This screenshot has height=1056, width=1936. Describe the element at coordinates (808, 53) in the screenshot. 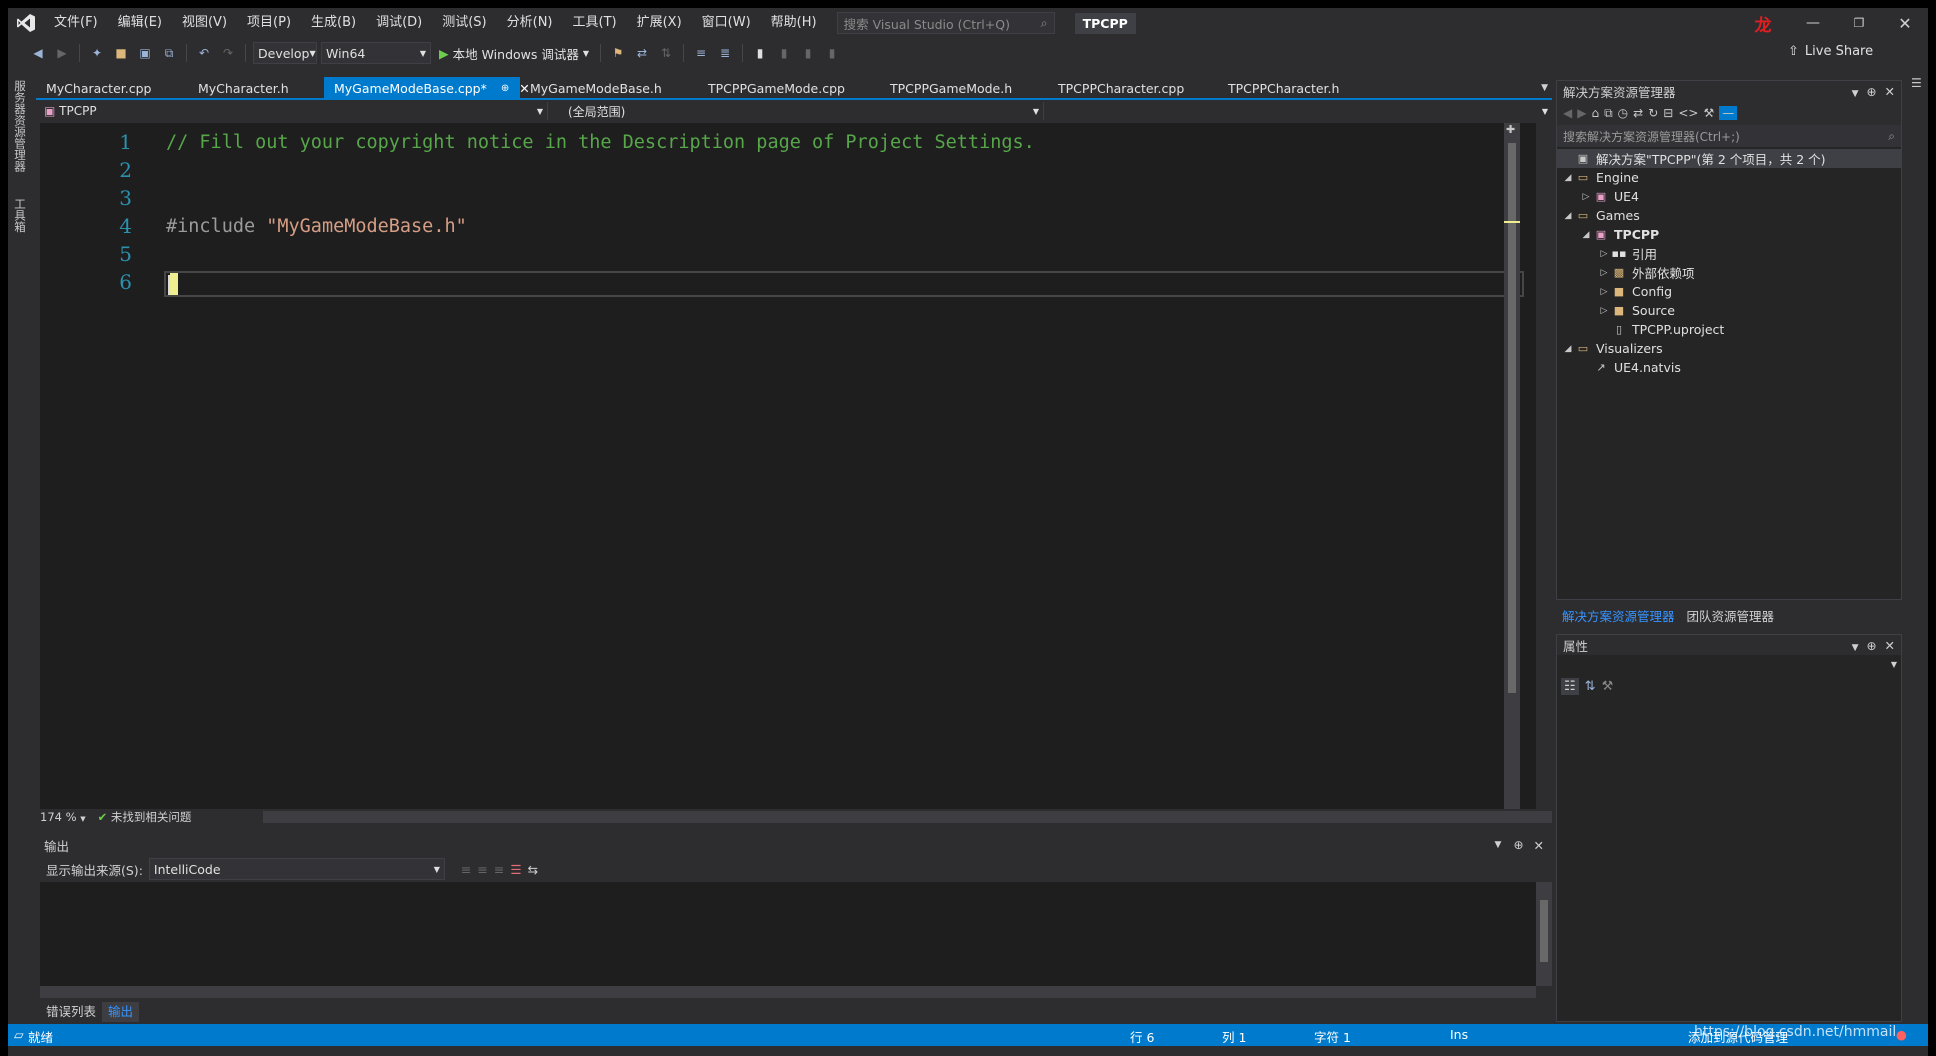

I see `next-bookmark-icon: ▮` at that location.